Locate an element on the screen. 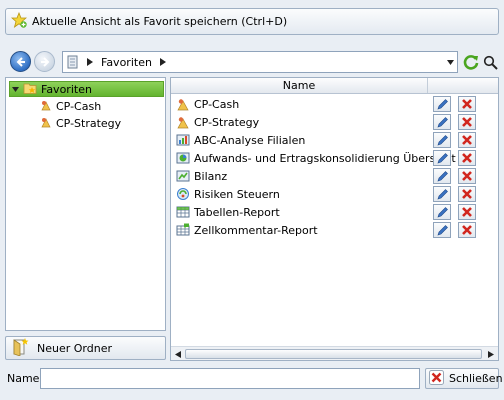  list-item-label: Risiken Steuern is located at coordinates (237, 194).